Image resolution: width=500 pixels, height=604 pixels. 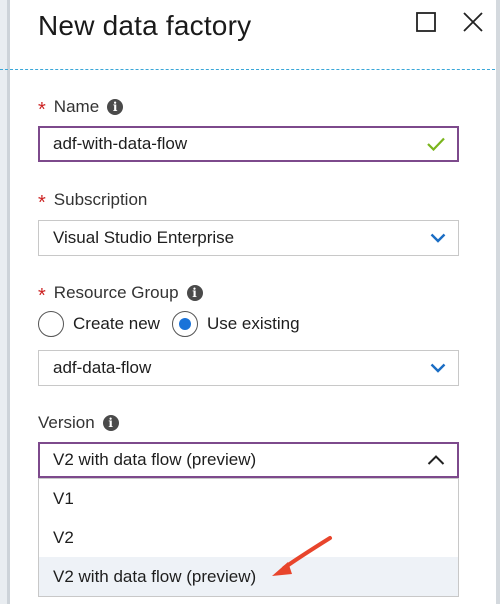 What do you see at coordinates (100, 199) in the screenshot?
I see `subscription-label: Subscription` at bounding box center [100, 199].